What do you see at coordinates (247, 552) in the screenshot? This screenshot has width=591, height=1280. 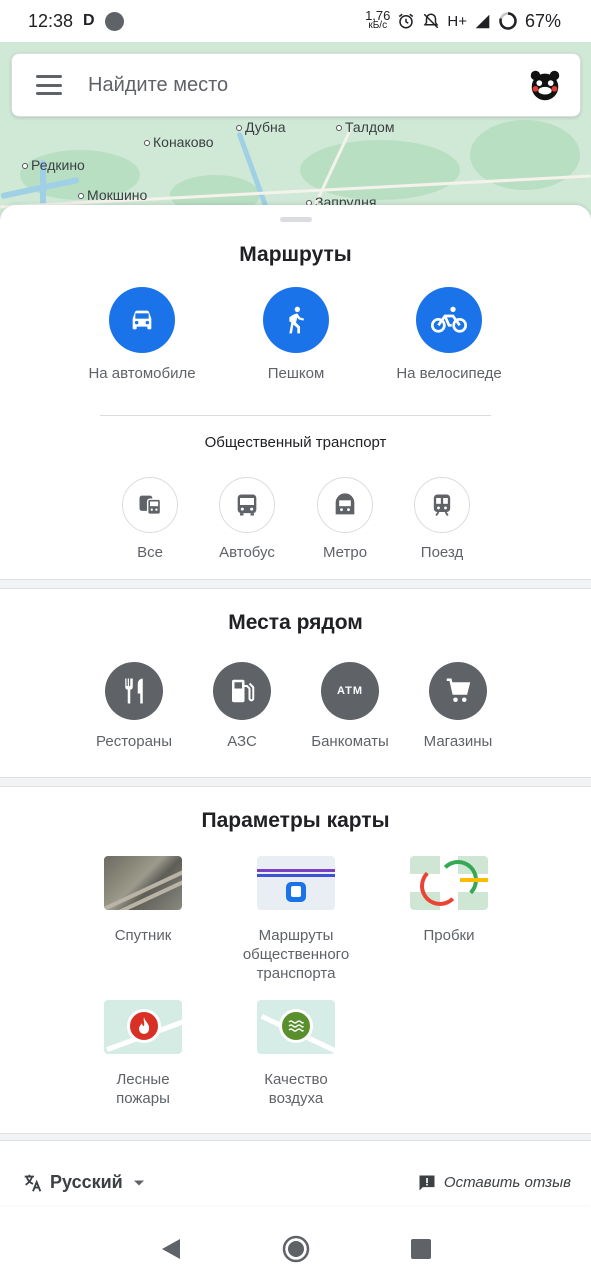 I see `transit-bus-label: Автобус` at bounding box center [247, 552].